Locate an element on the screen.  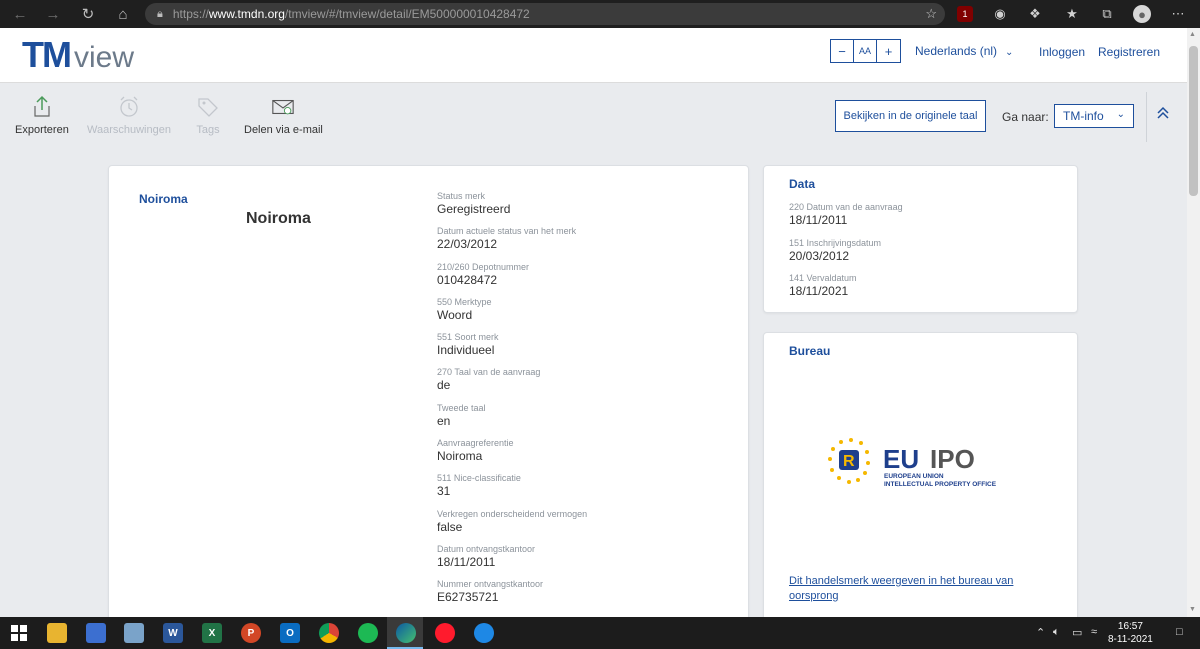
tray-chevron-up-icon: ⌃ is located at coordinates (1040, 632).